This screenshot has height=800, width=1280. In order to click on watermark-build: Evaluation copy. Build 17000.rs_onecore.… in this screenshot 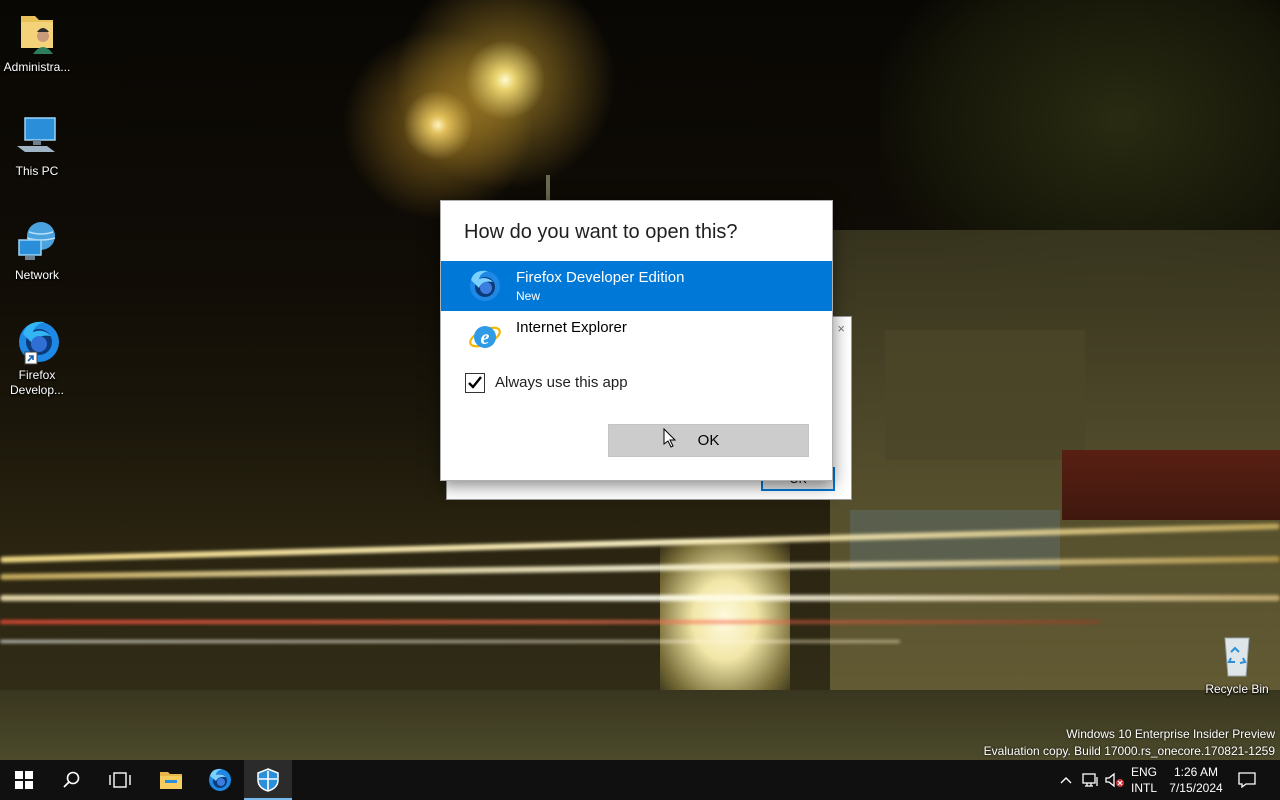, I will do `click(1129, 751)`.